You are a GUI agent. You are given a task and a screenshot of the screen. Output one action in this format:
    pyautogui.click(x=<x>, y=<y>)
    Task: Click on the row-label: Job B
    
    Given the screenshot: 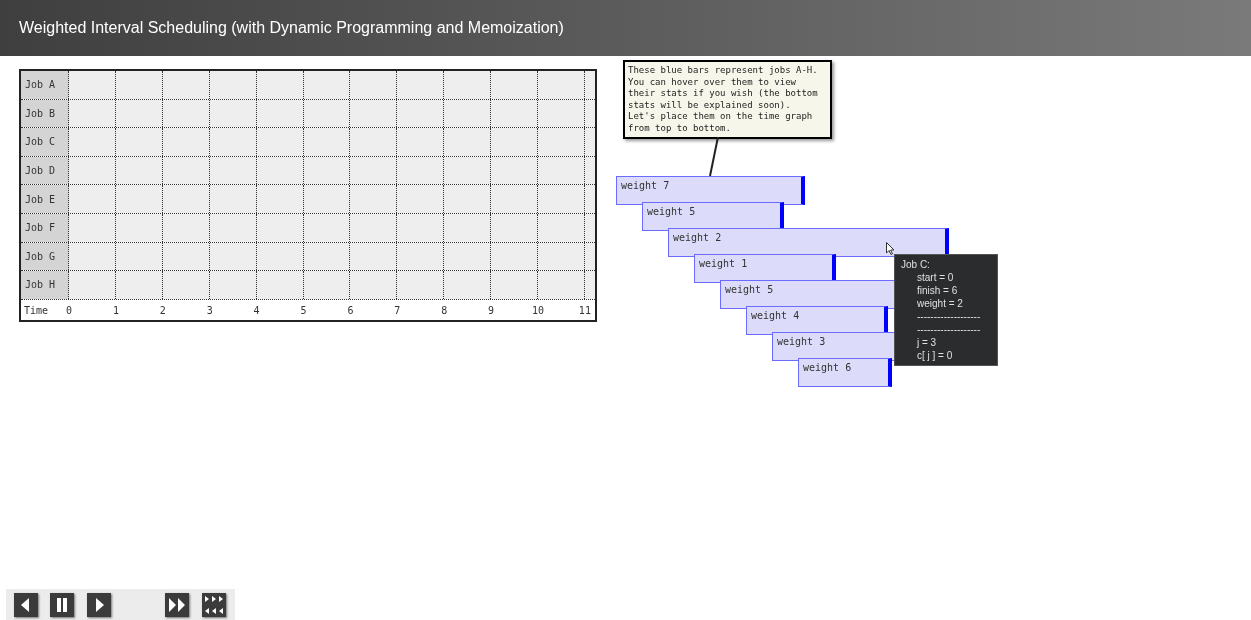 What is the action you would take?
    pyautogui.click(x=45, y=113)
    